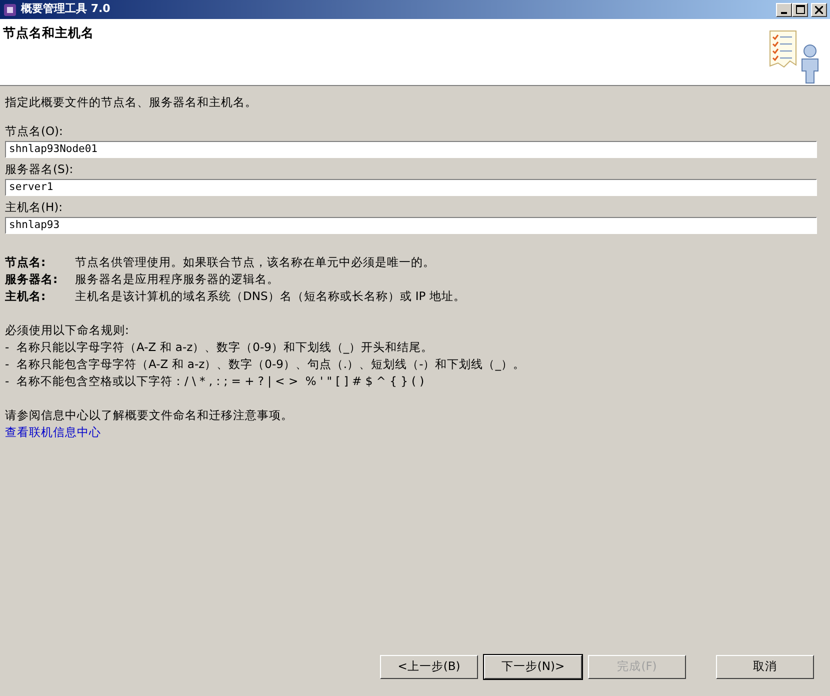  I want to click on definition-term: 服务器名:, so click(32, 279).